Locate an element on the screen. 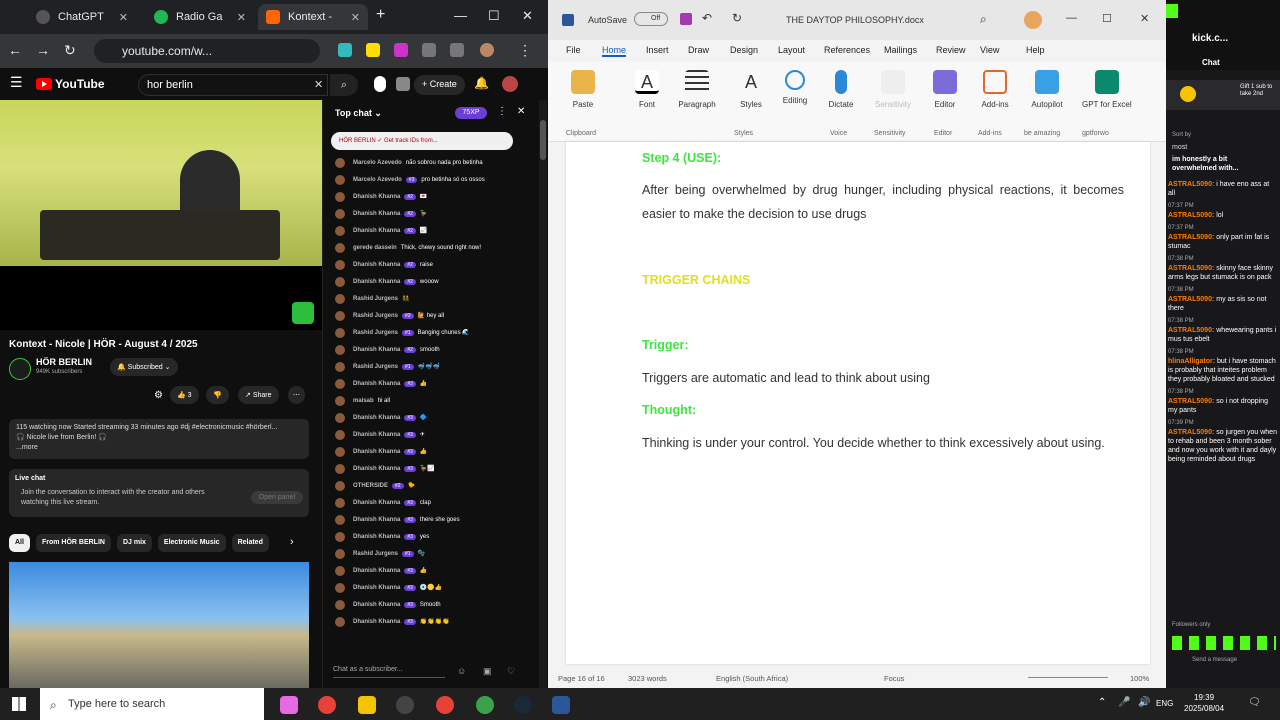 This screenshot has width=1280, height=720. more-icon: ⋮ is located at coordinates (502, 111).